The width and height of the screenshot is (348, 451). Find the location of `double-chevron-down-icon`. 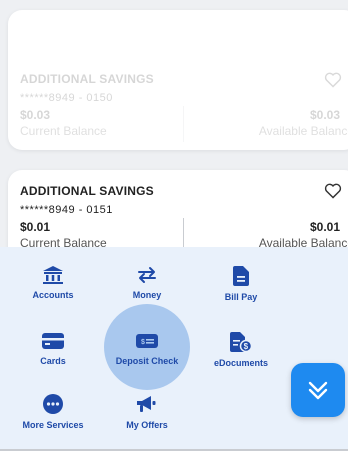

double-chevron-down-icon is located at coordinates (318, 390).